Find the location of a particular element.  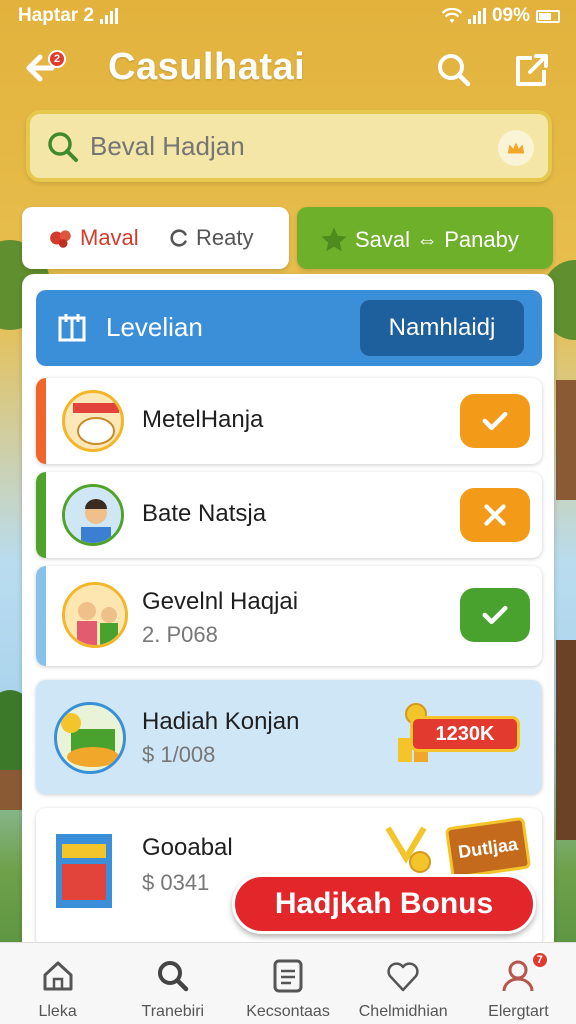

tab-right-content: Saval ⇔ Panaby is located at coordinates (419, 240).